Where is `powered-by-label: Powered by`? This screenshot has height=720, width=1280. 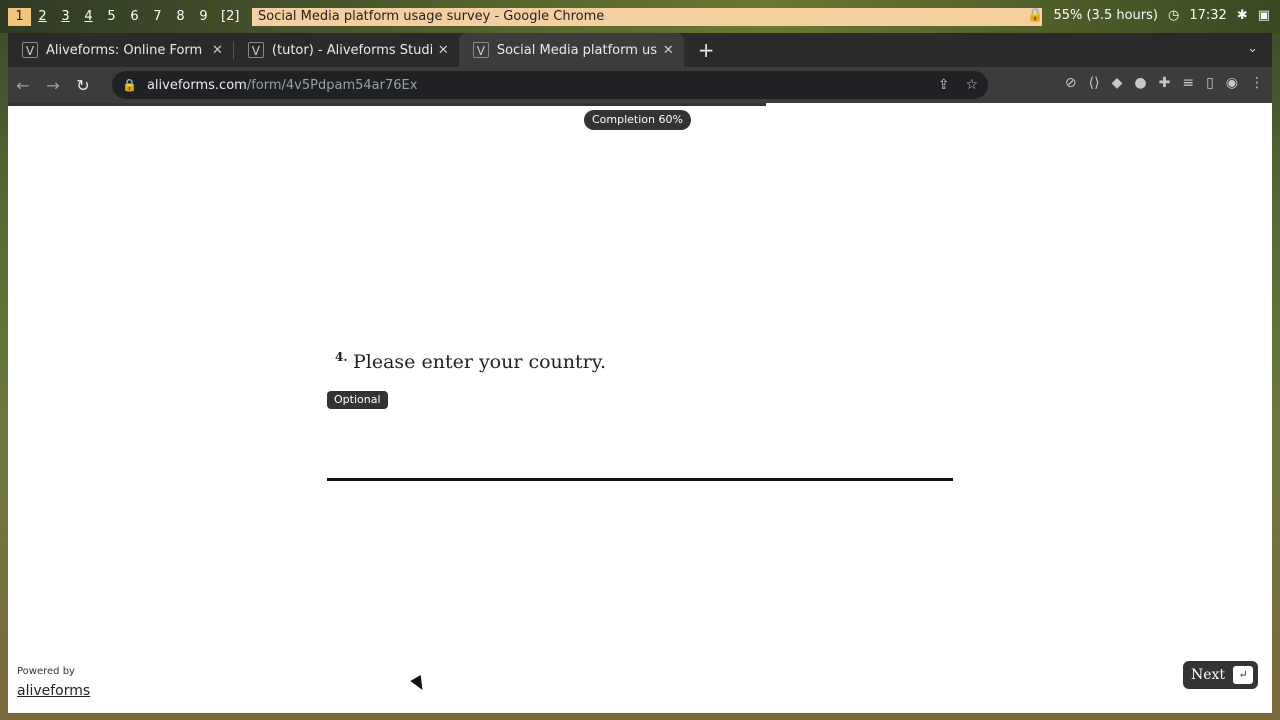
powered-by-label: Powered by is located at coordinates (46, 671).